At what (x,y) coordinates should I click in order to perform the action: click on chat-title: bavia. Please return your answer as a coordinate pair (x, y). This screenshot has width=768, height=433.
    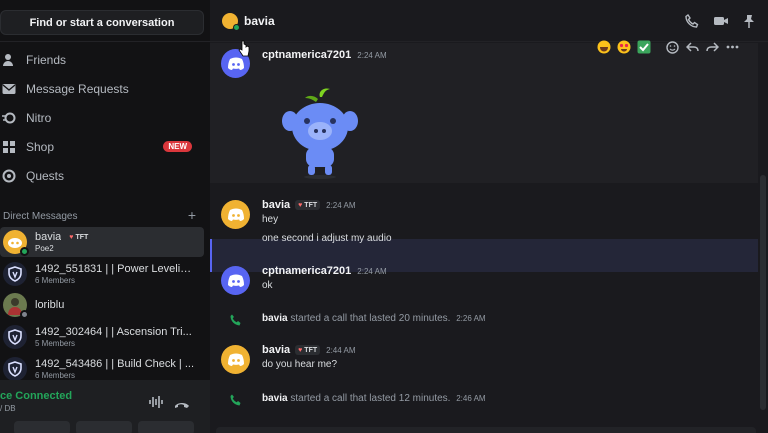
    Looking at the image, I should click on (259, 20).